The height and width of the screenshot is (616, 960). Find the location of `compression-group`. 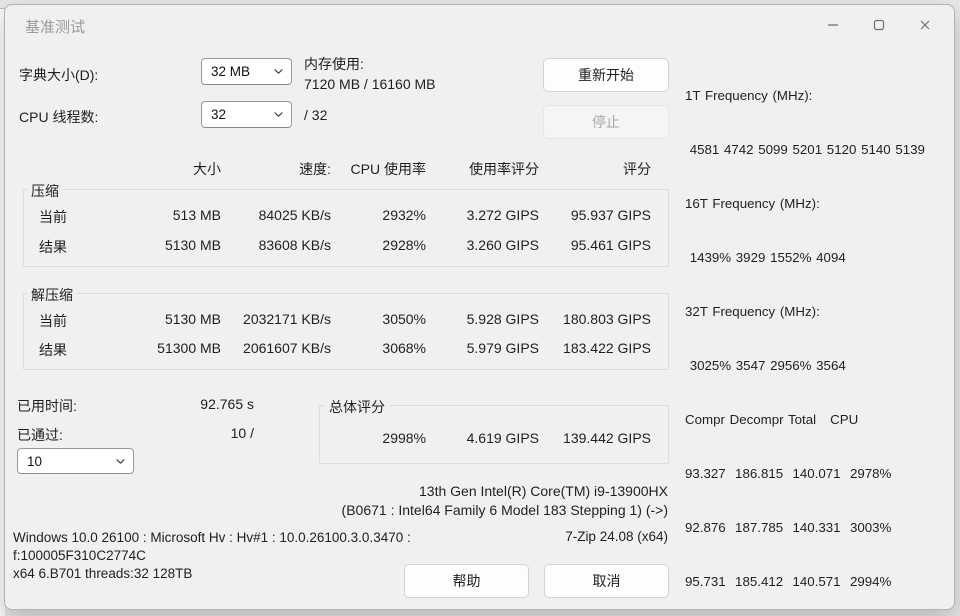

compression-group is located at coordinates (346, 228).